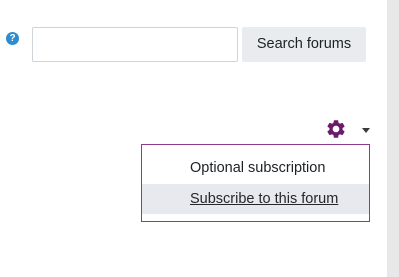  What do you see at coordinates (347, 129) in the screenshot?
I see `forum-settings-toggle` at bounding box center [347, 129].